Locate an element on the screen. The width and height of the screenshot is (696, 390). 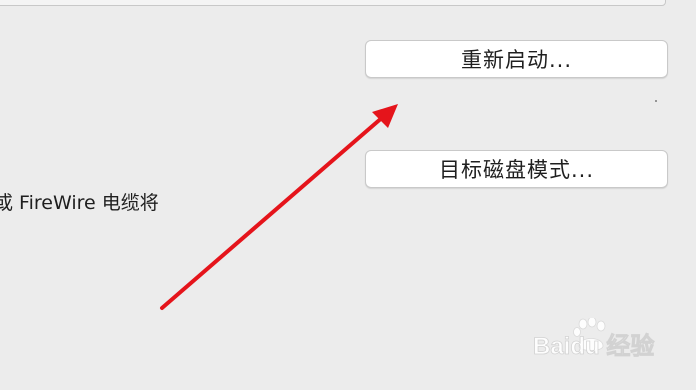
baidu-watermark-logo: Baidu 经验 is located at coordinates (594, 339).